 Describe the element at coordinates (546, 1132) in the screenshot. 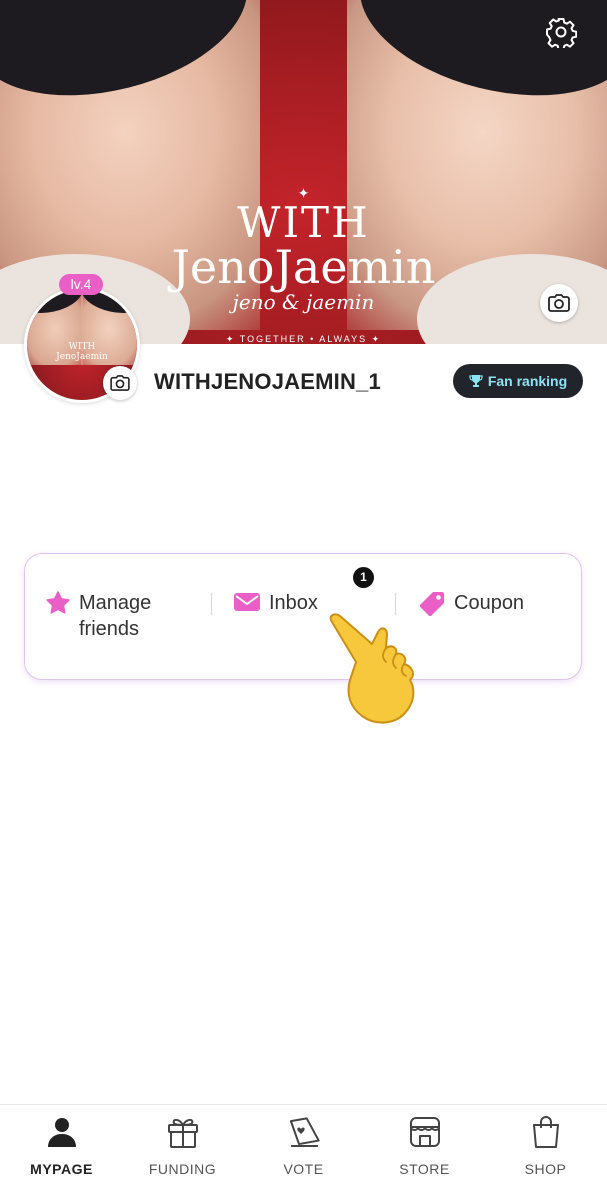

I see `shopping-bag-icon` at that location.